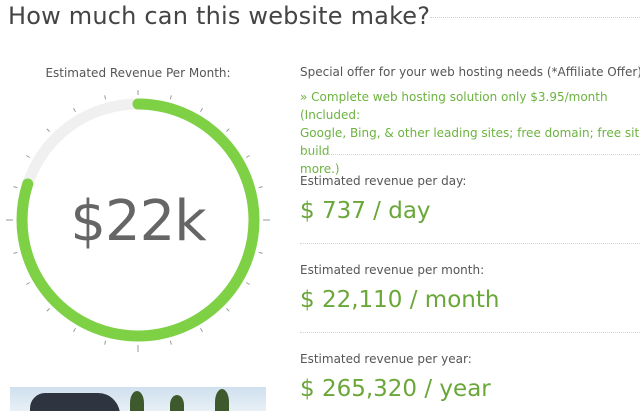 The width and height of the screenshot is (640, 411). Describe the element at coordinates (392, 270) in the screenshot. I see `monthly-revenue-label: Estimated revenue per month:` at that location.